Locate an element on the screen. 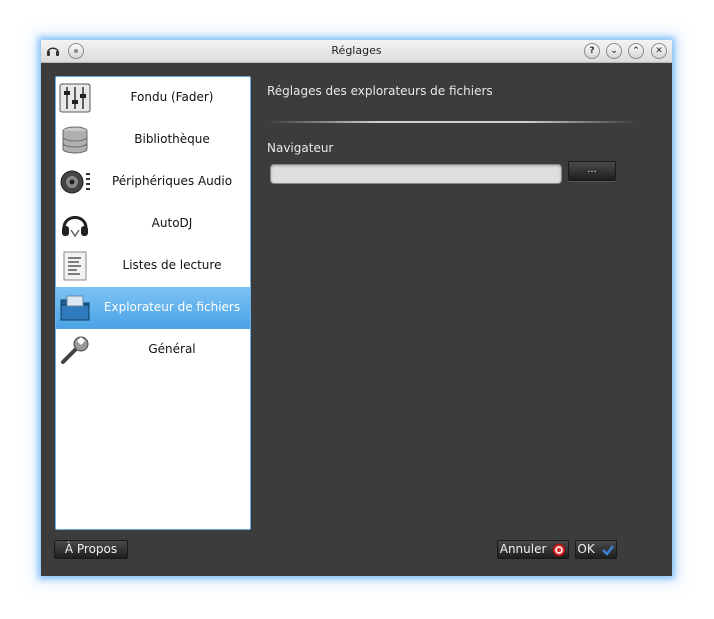  headphones-icon is located at coordinates (75, 224).